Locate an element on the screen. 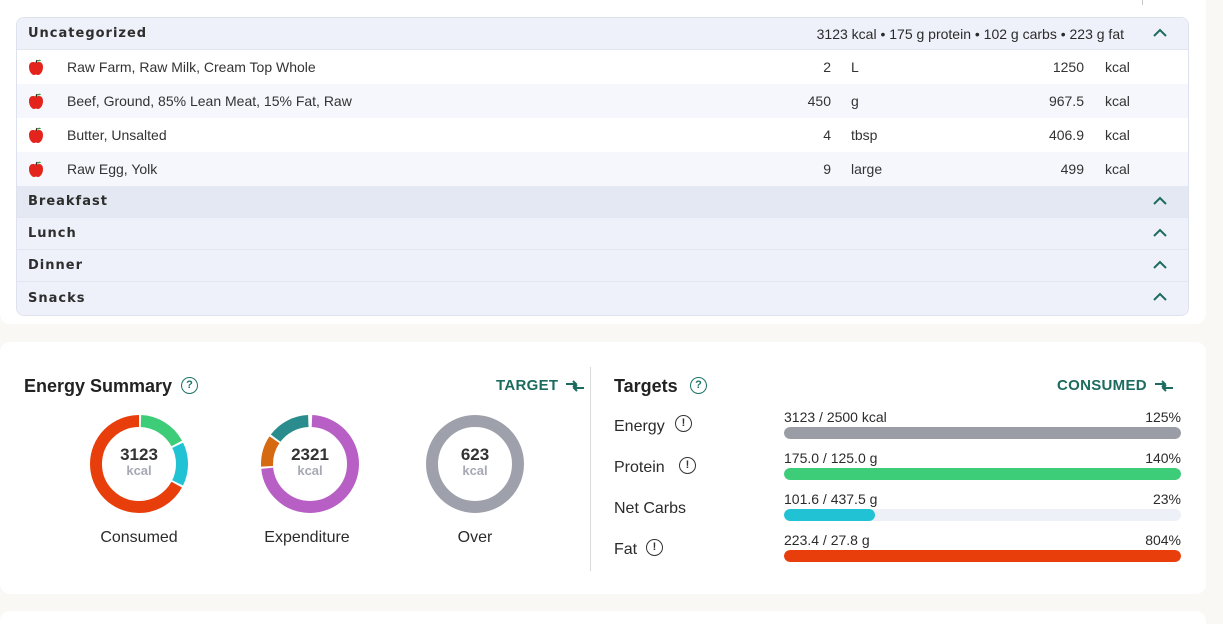  over-unit: kcal is located at coordinates (475, 470).